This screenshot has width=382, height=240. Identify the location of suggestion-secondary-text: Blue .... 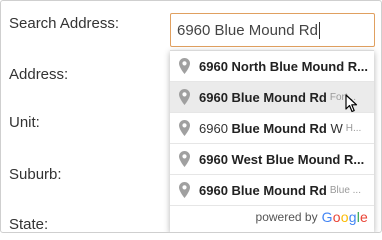
(345, 190).